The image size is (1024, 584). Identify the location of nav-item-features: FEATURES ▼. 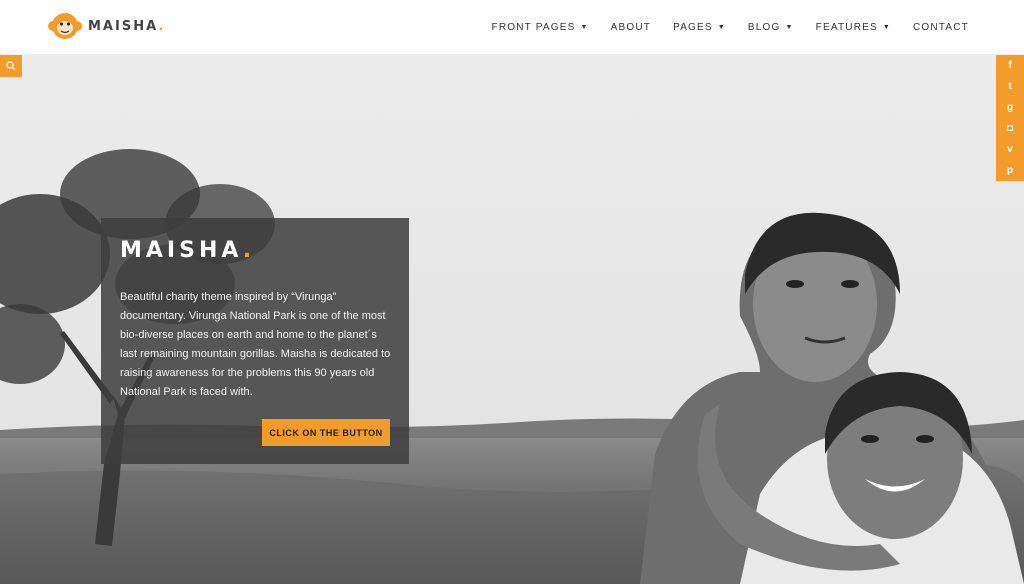
(853, 27).